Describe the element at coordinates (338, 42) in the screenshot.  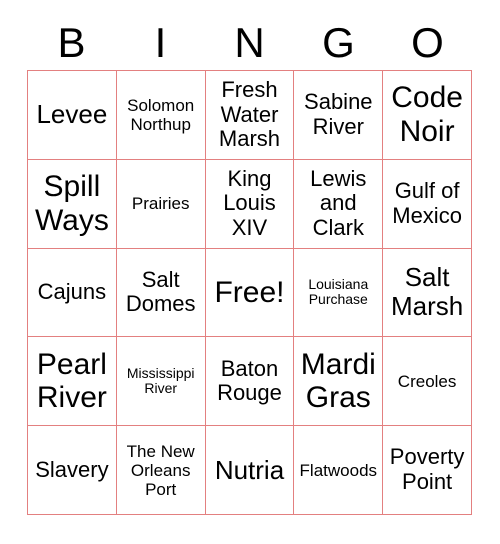
I see `bingo-header-letter-g: G` at that location.